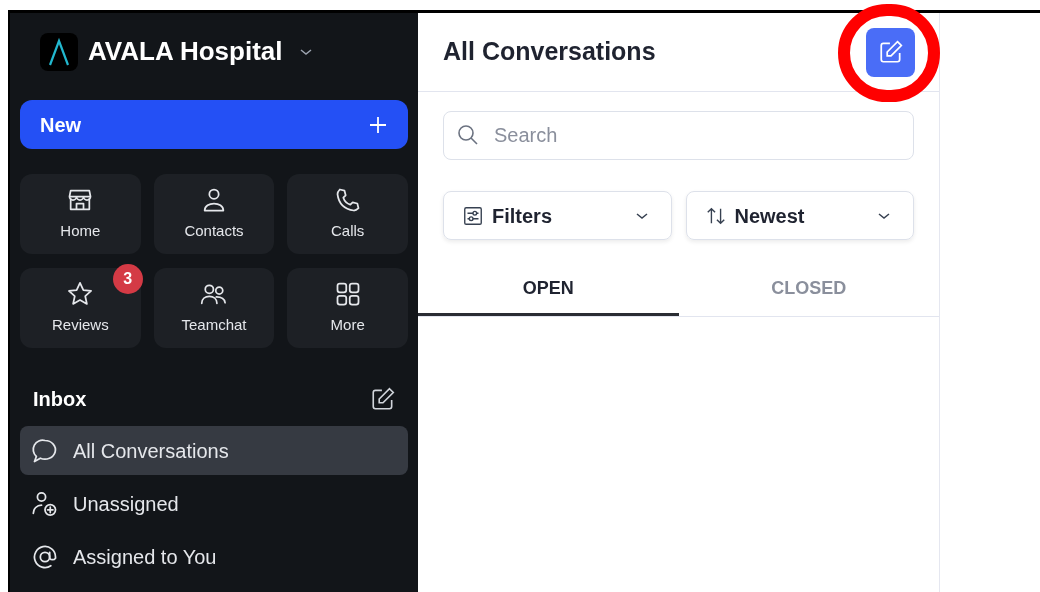 Image resolution: width=1040 pixels, height=592 pixels. Describe the element at coordinates (214, 308) in the screenshot. I see `nav-tile: Teamchat` at that location.